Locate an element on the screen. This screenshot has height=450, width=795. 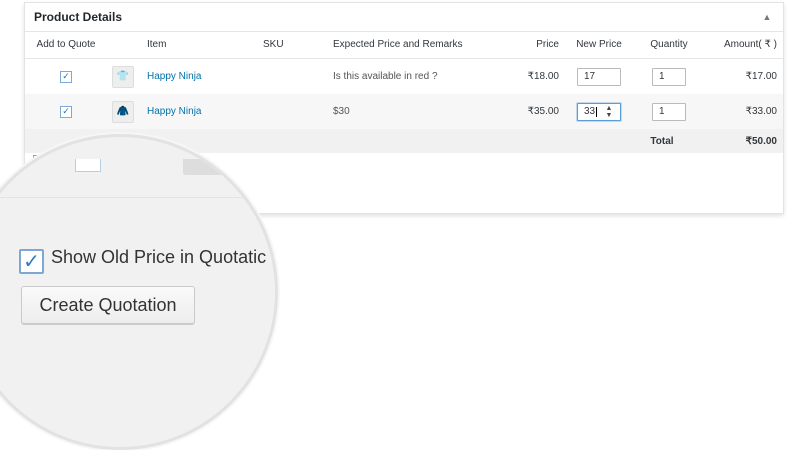
new-price-input: 33 ▲ ▼ is located at coordinates (599, 111).